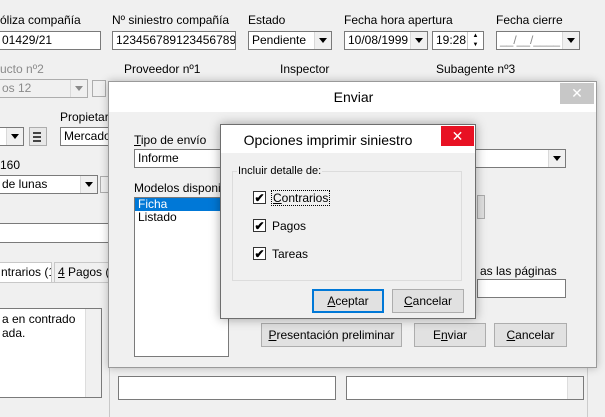 This screenshot has width=605, height=417. Describe the element at coordinates (171, 20) in the screenshot. I see `siniestro-label: Nº siniestro compañía` at that location.